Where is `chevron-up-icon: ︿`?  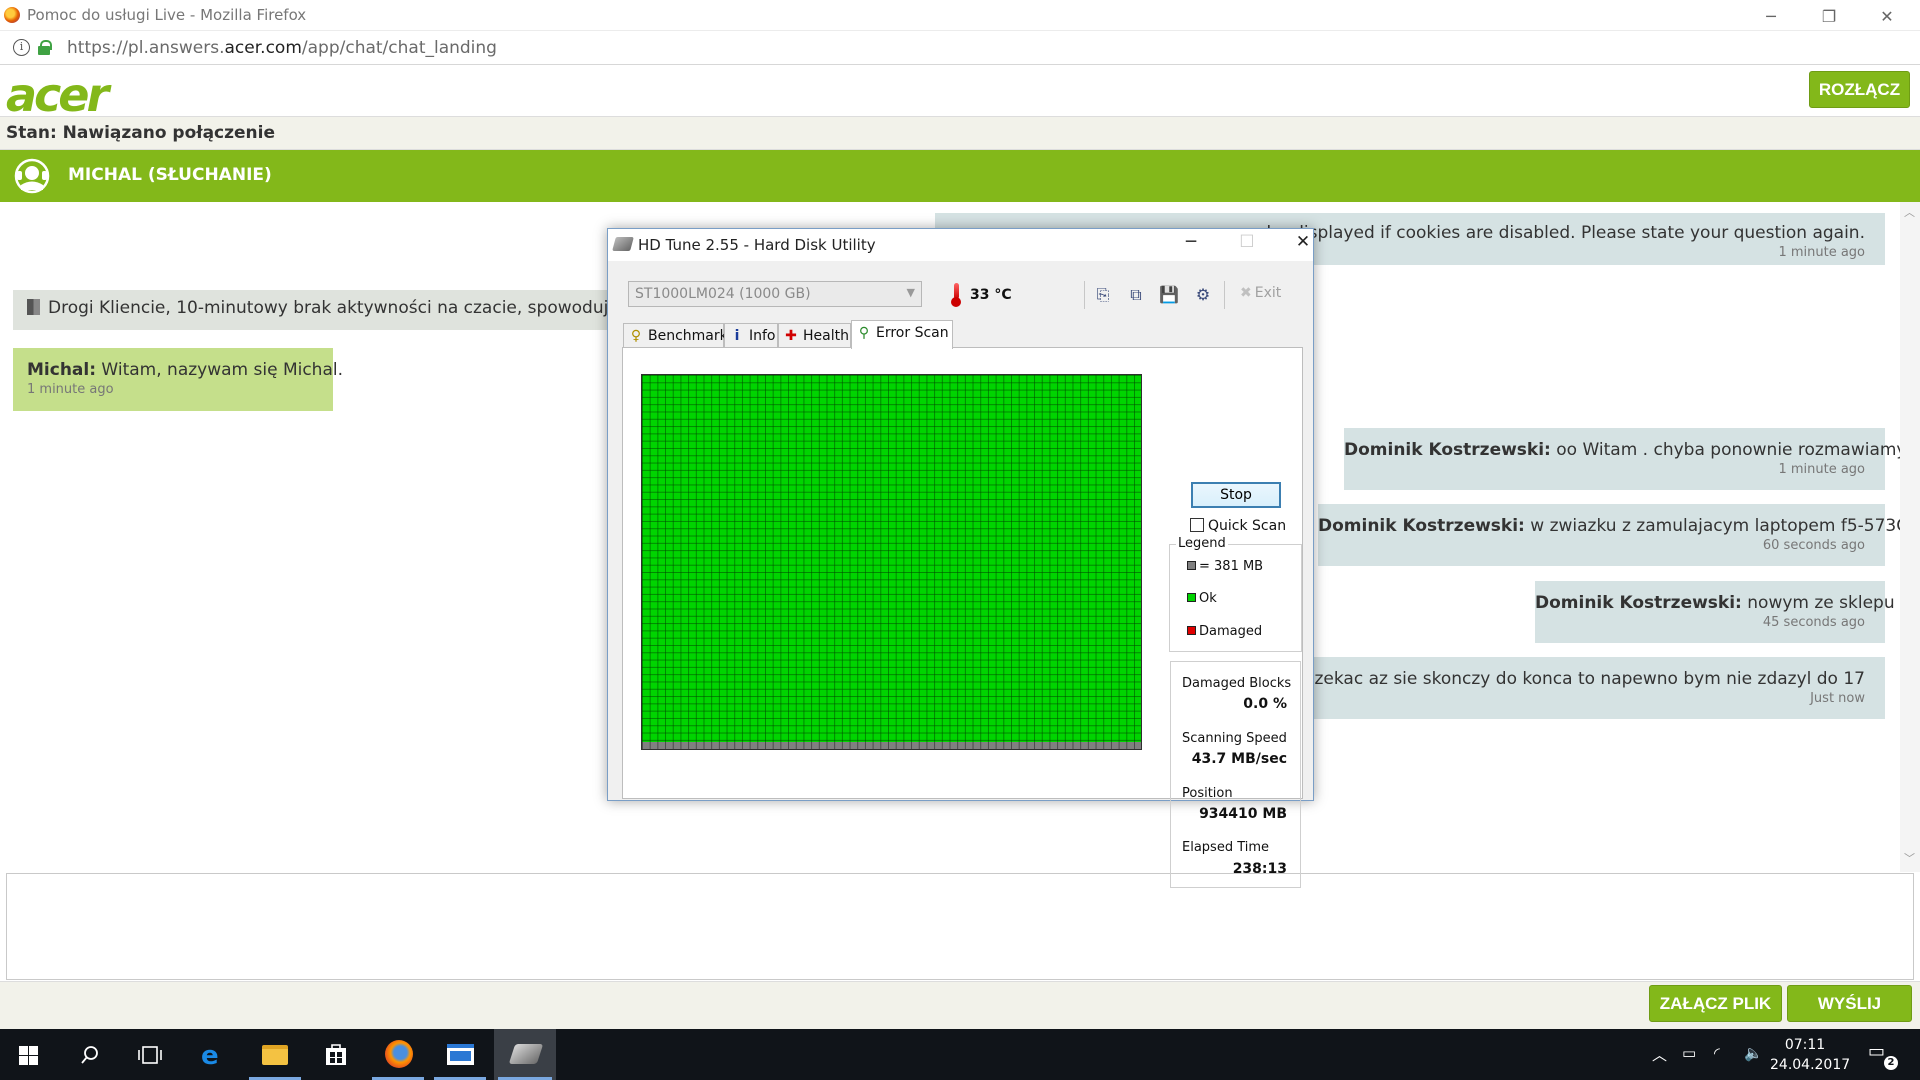
chevron-up-icon: ︿ is located at coordinates (1659, 1054).